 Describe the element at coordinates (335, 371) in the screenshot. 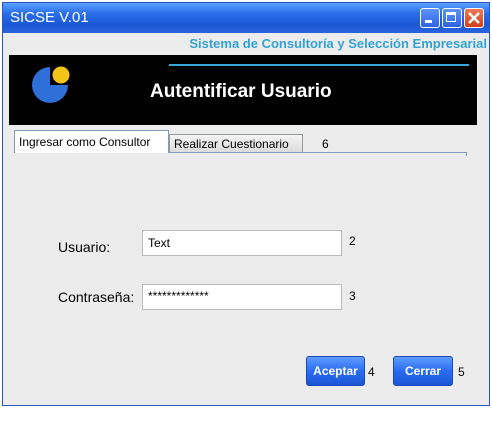

I see `accept-button: Aceptar` at that location.